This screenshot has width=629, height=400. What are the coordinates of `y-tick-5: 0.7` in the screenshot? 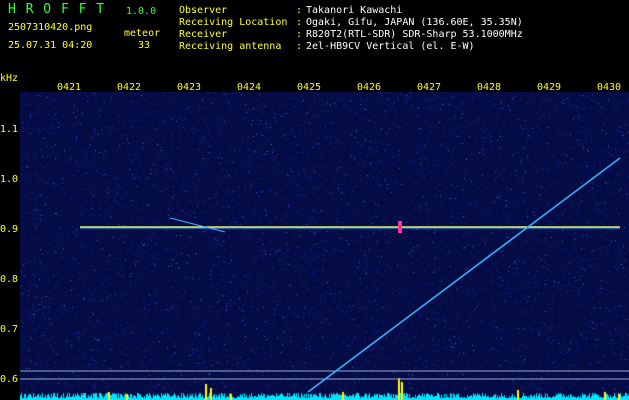 It's located at (9, 329).